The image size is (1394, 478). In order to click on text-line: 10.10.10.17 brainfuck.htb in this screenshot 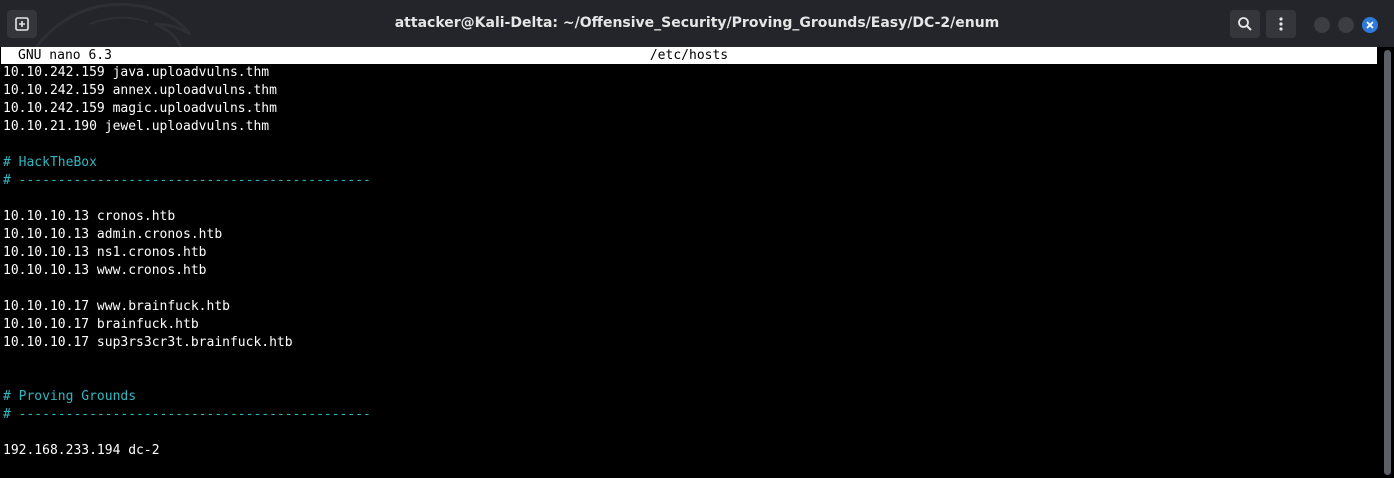, I will do `click(101, 324)`.